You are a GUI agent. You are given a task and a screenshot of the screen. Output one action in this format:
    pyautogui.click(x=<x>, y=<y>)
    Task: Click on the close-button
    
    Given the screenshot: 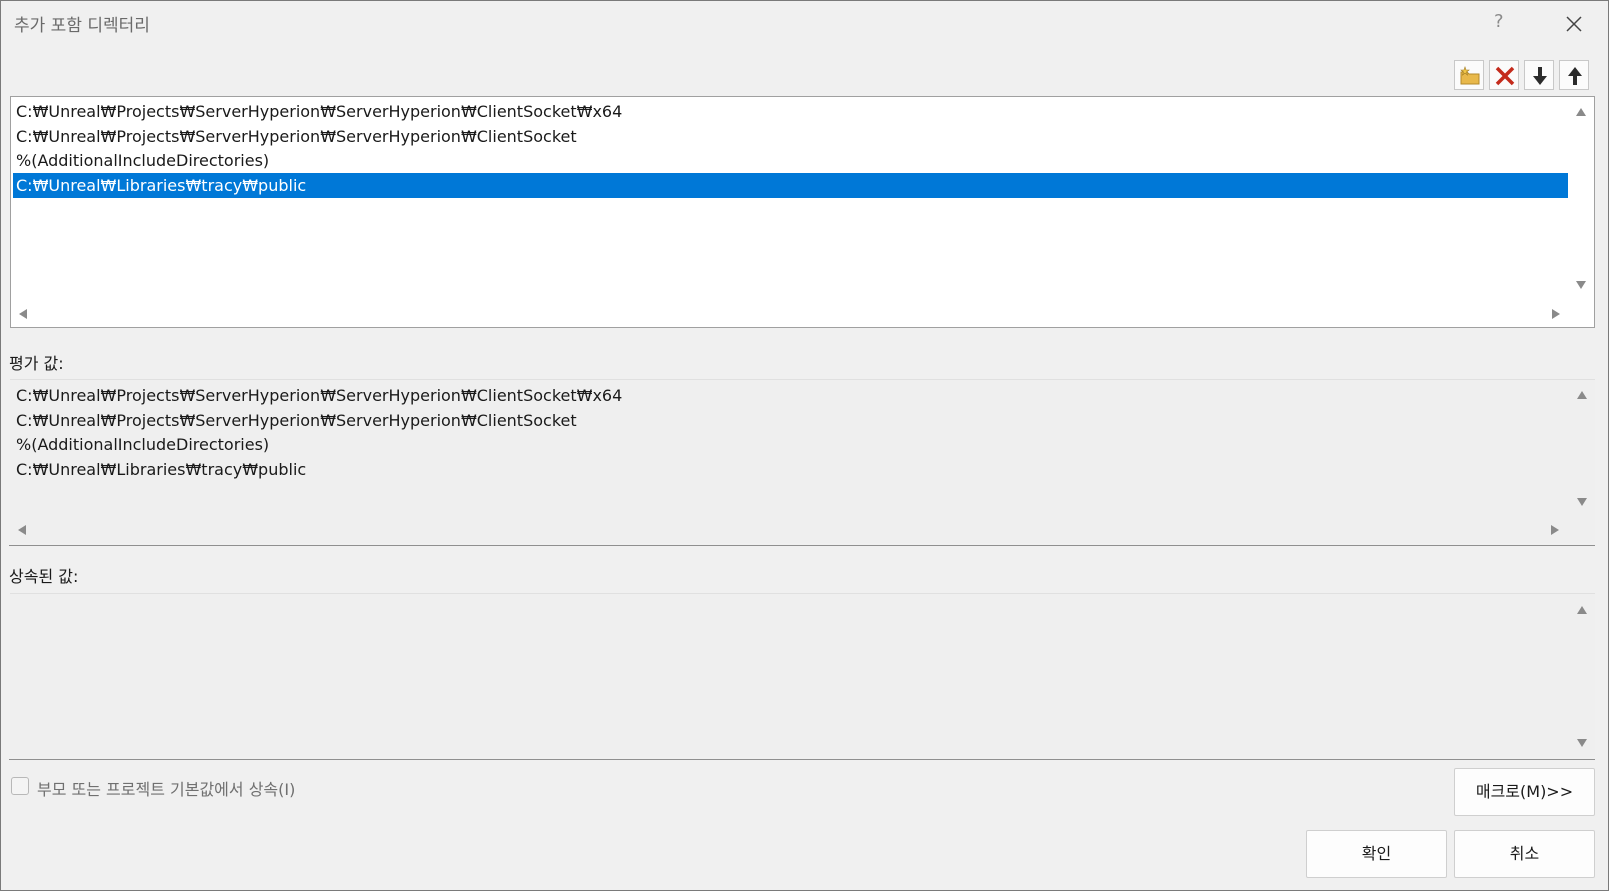 What is the action you would take?
    pyautogui.click(x=1574, y=24)
    